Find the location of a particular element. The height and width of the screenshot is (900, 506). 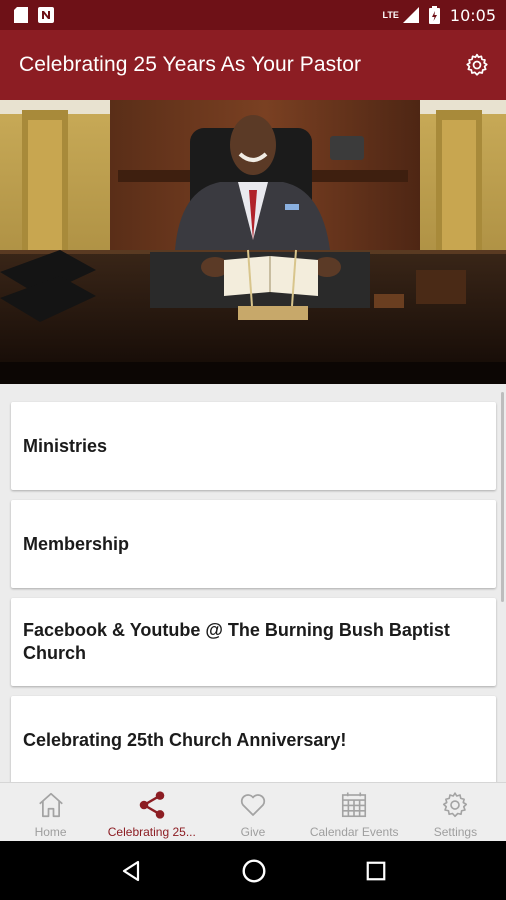

status-time: 10:05 is located at coordinates (472, 15).